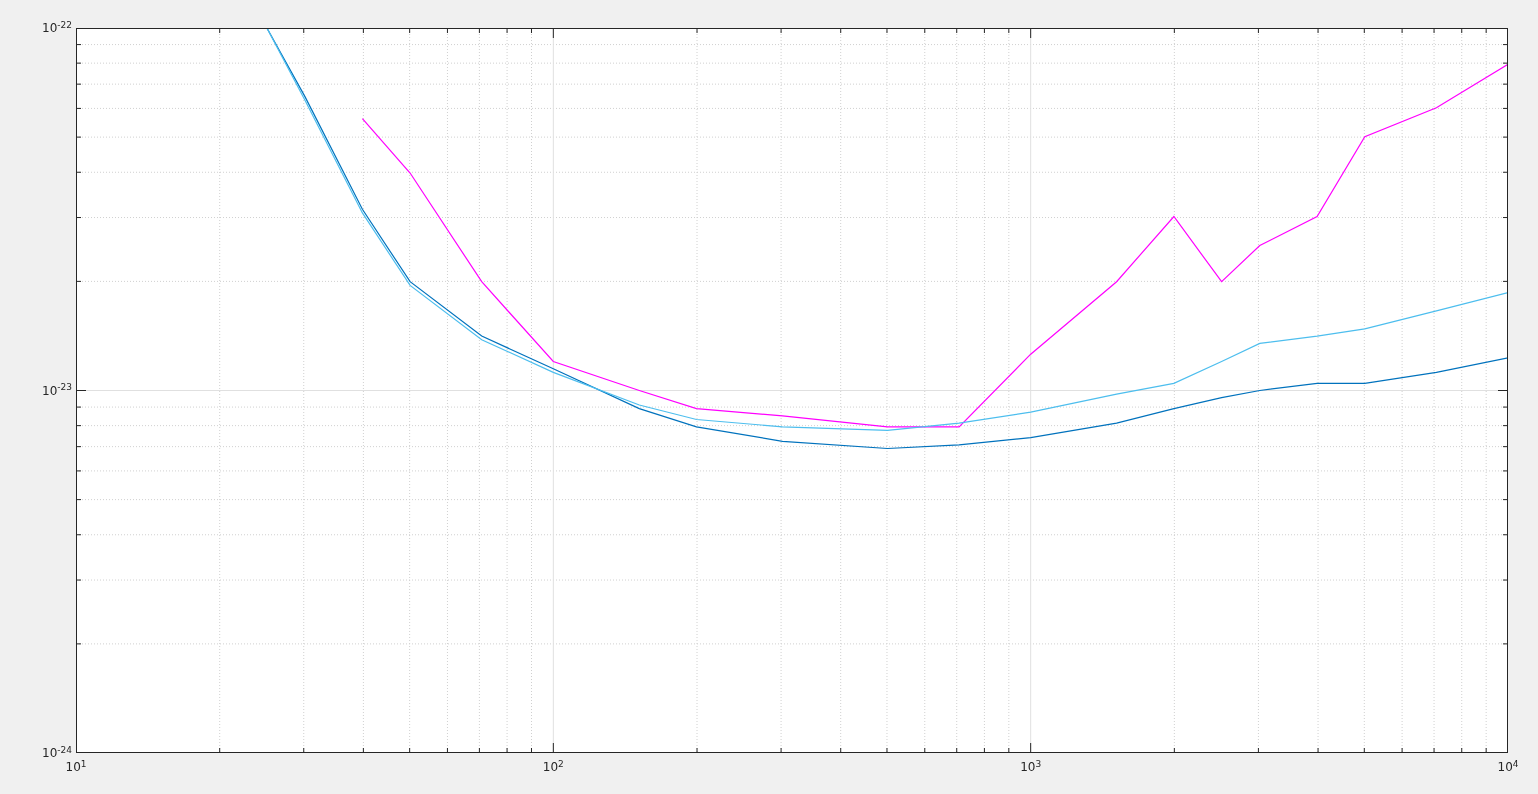 The height and width of the screenshot is (794, 1538). Describe the element at coordinates (1508, 767) in the screenshot. I see `x-tick-label: 10$^{4}$` at that location.